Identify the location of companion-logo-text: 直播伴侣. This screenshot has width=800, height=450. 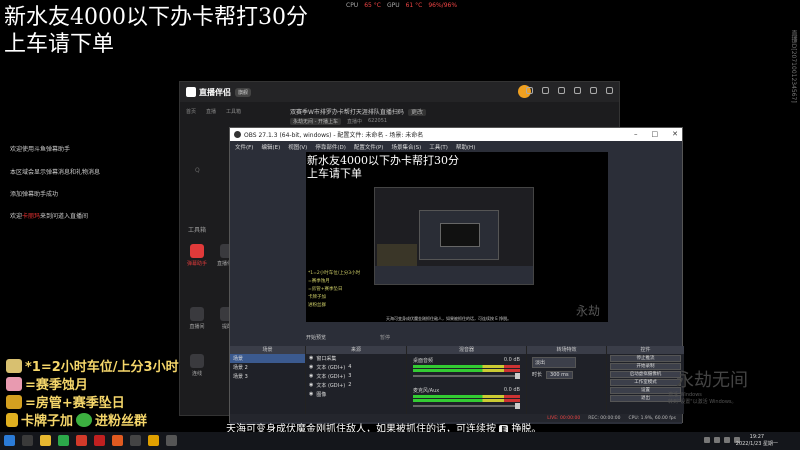
(215, 92).